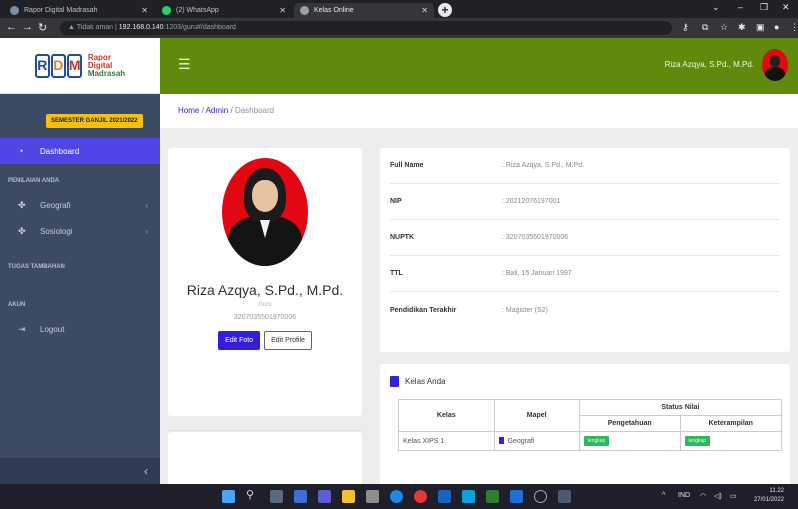 The width and height of the screenshot is (798, 509). I want to click on menu-dots-icon: ⋮, so click(794, 27).